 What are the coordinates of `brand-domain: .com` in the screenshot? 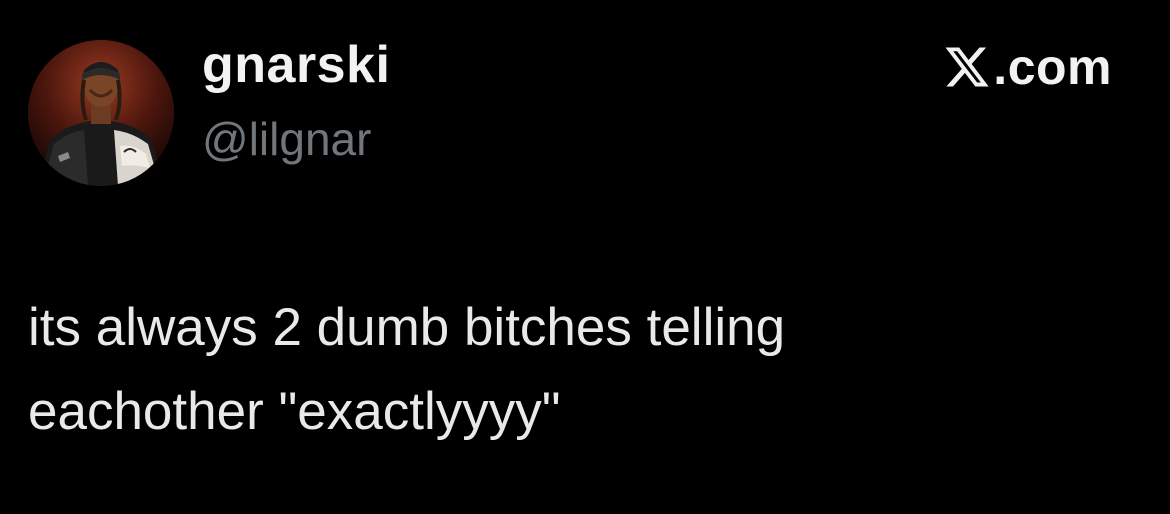 It's located at (1052, 67).